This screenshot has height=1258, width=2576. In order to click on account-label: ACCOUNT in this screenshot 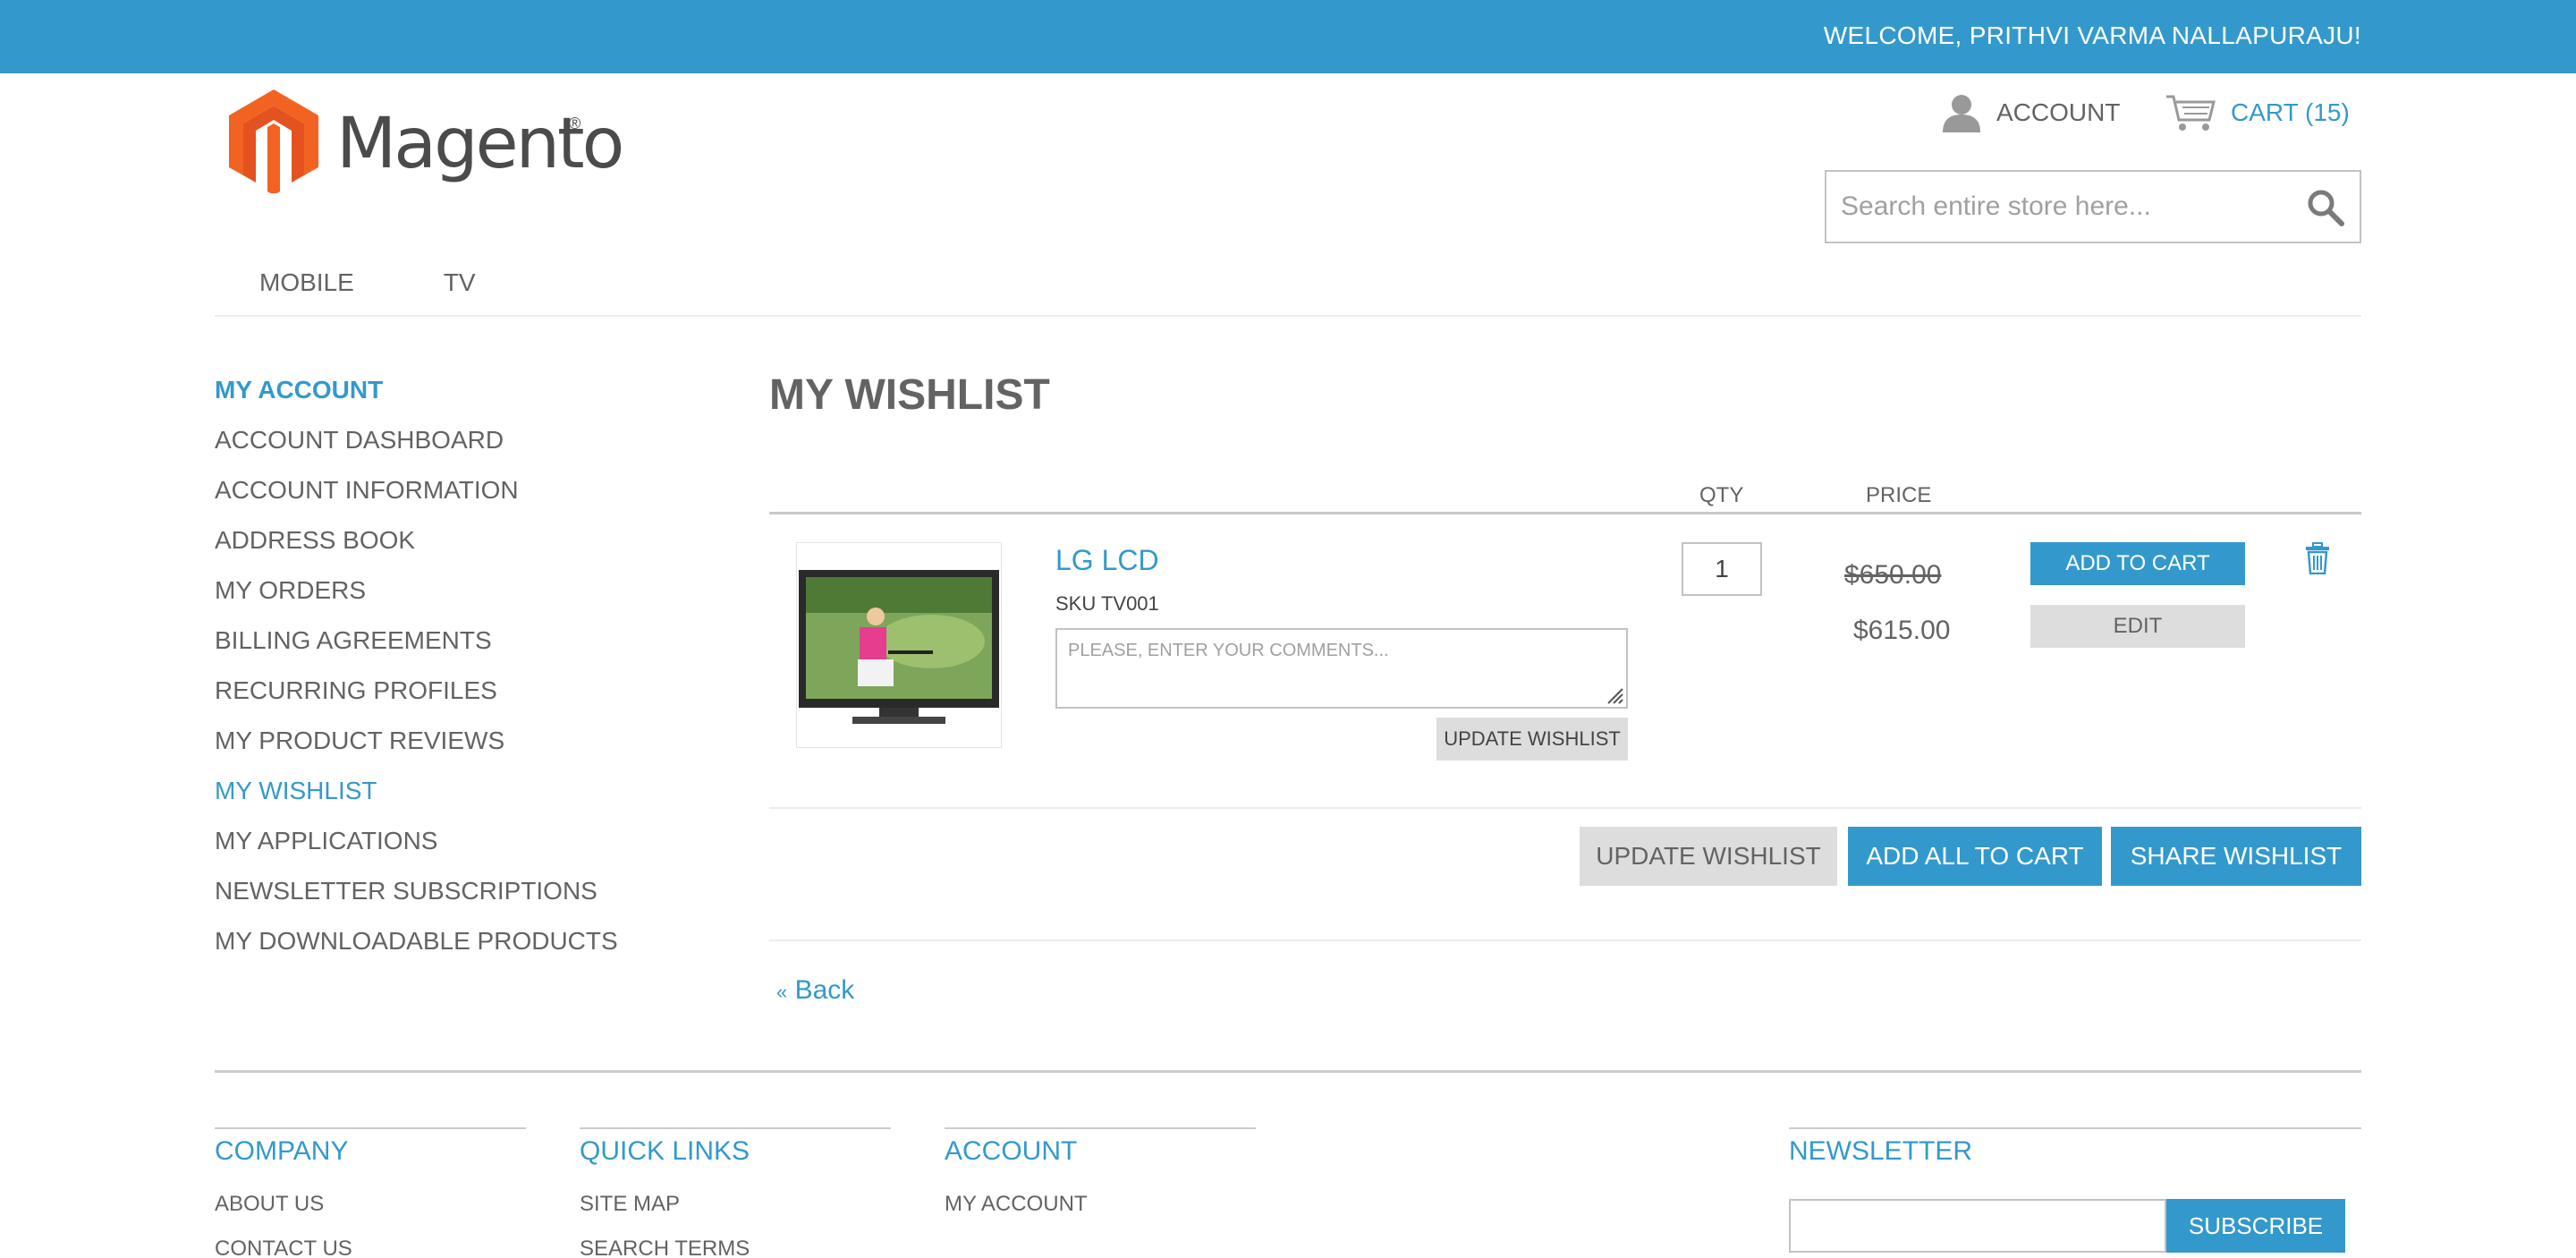, I will do `click(2058, 112)`.